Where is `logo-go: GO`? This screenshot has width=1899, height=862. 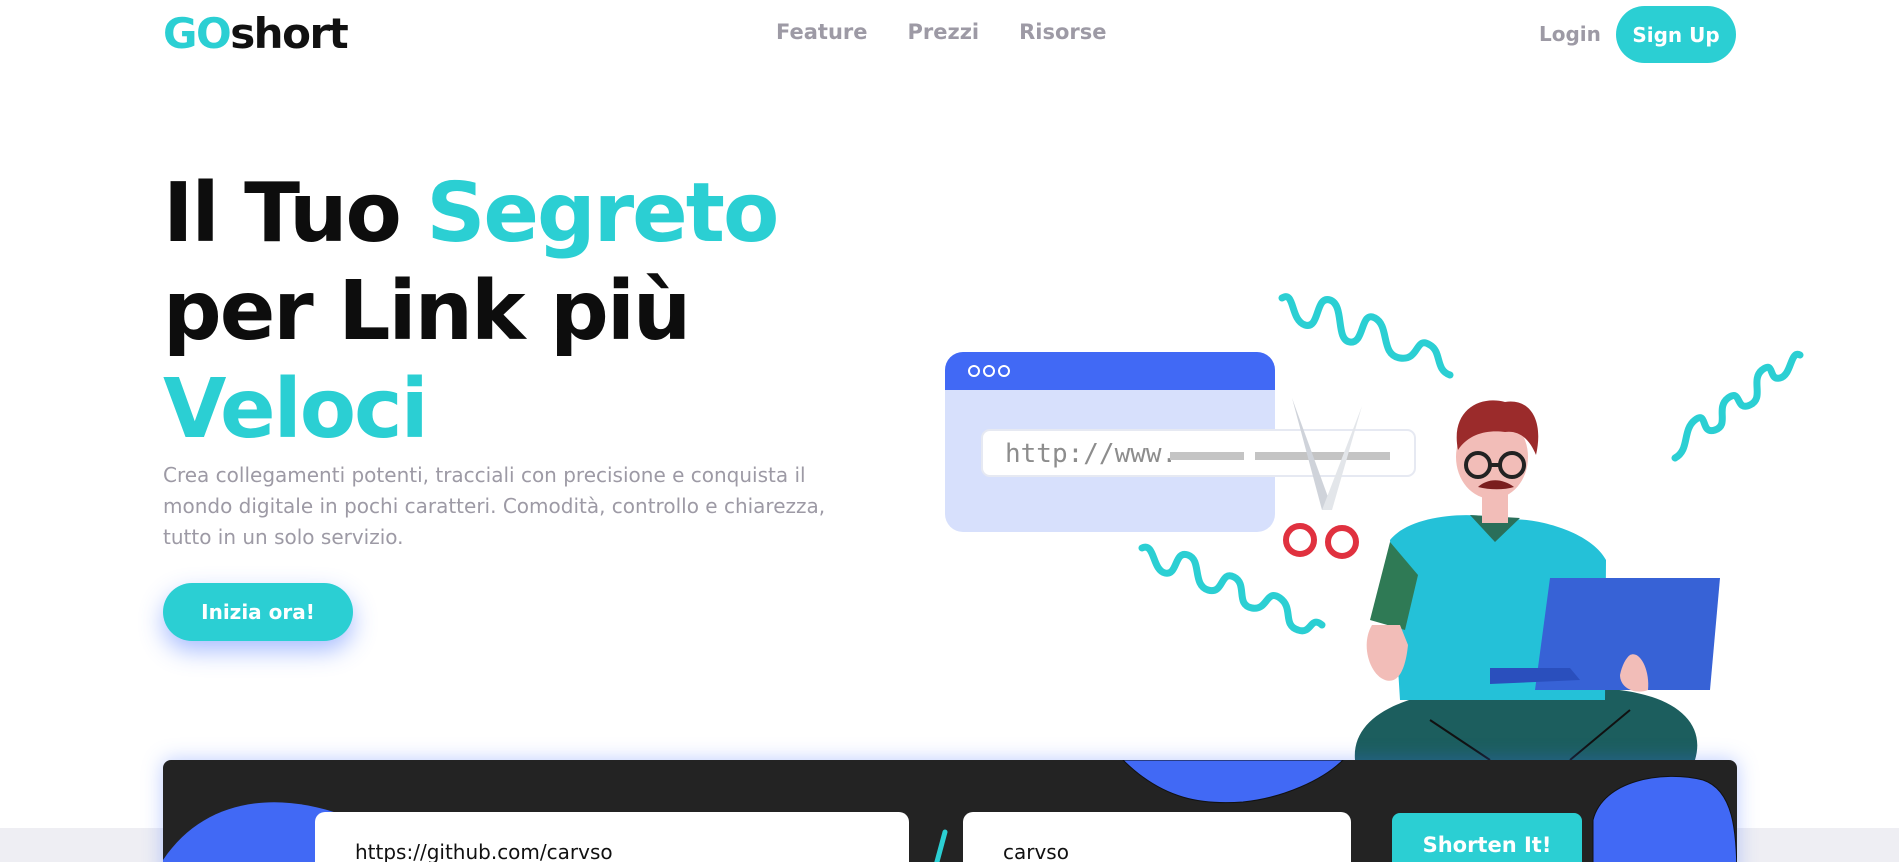
logo-go: GO is located at coordinates (197, 33).